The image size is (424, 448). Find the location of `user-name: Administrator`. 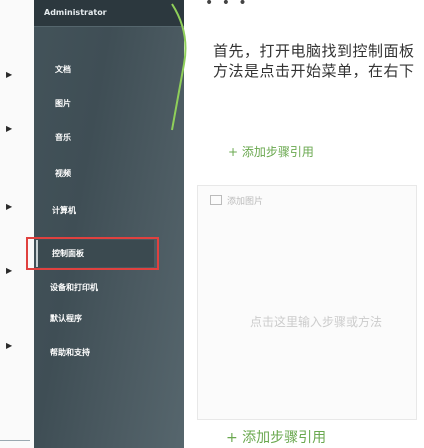

user-name: Administrator is located at coordinates (75, 12).